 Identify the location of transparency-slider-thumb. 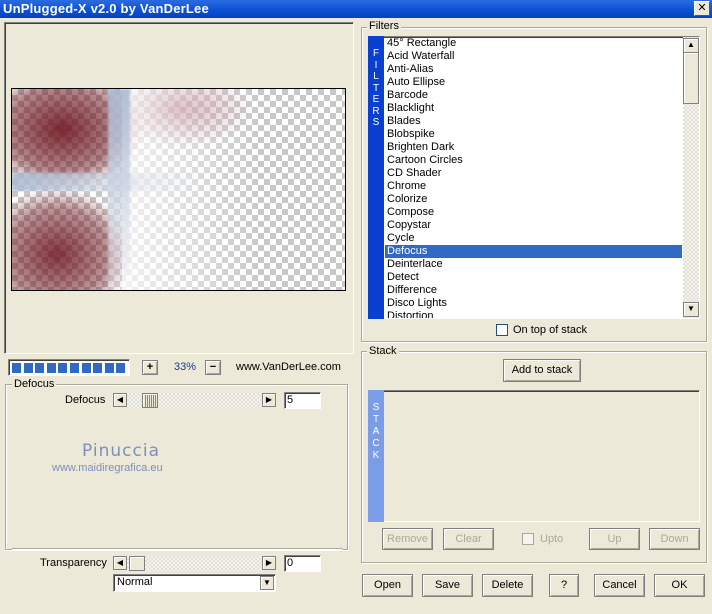
(137, 563).